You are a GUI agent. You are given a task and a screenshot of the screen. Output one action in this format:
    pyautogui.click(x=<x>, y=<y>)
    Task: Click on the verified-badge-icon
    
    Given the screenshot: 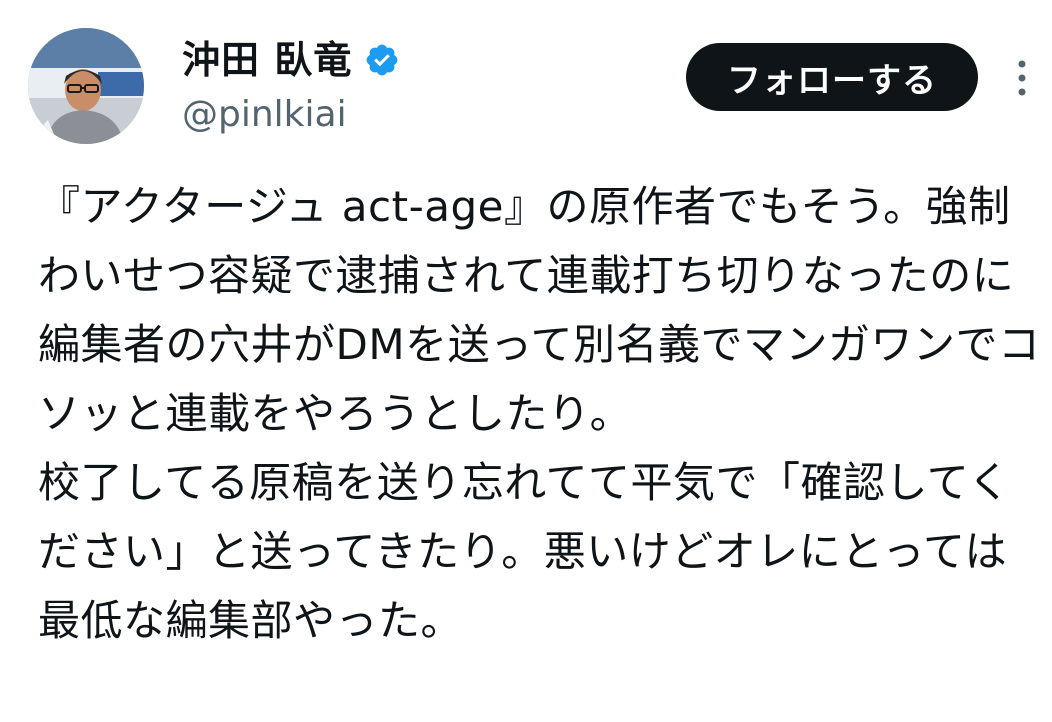 What is the action you would take?
    pyautogui.click(x=382, y=60)
    